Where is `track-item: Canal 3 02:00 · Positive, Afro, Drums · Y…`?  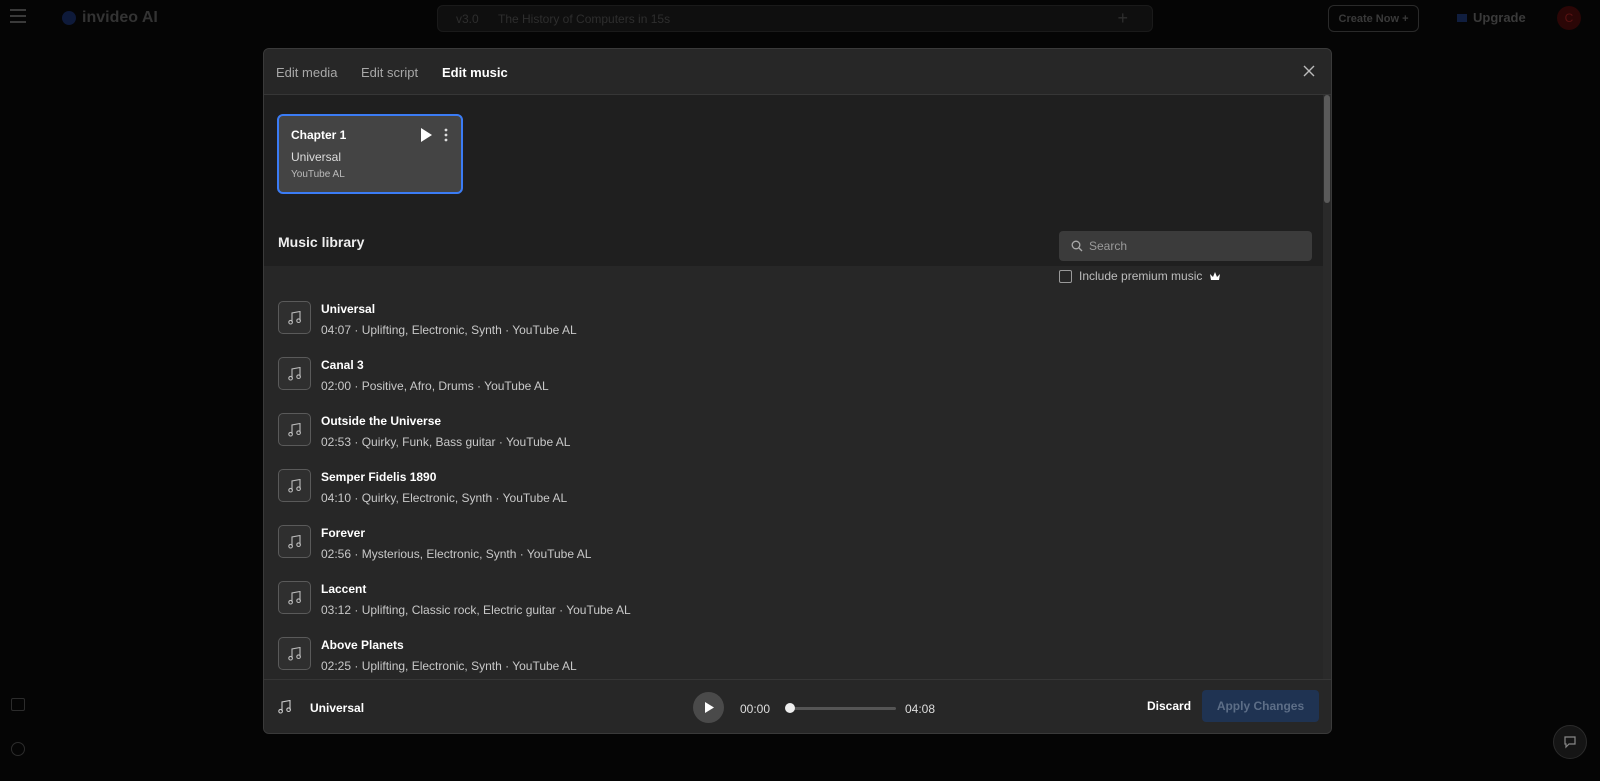 track-item: Canal 3 02:00 · Positive, Afro, Drums · Y… is located at coordinates (728, 381).